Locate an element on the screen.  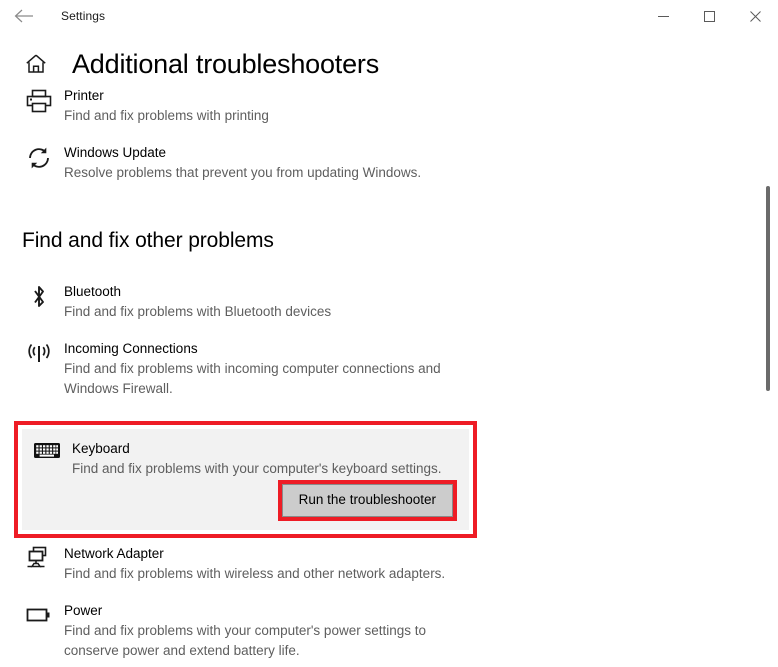
window-controls is located at coordinates (709, 16).